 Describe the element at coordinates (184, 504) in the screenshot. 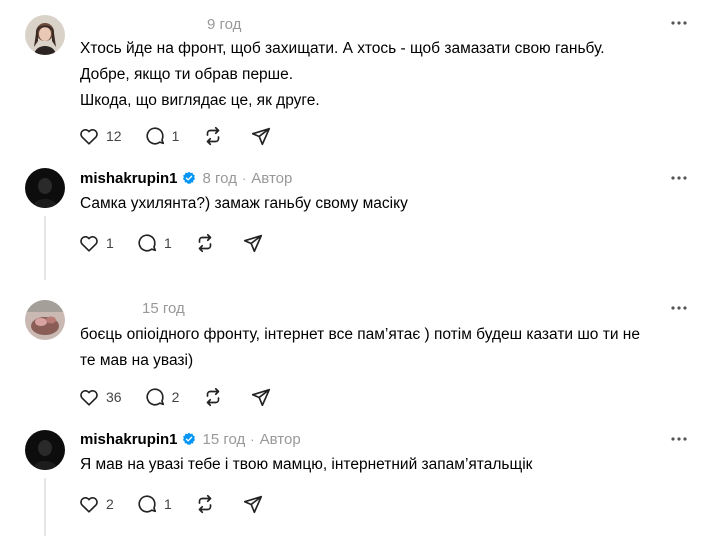

I see `action-bar: 2 1` at that location.